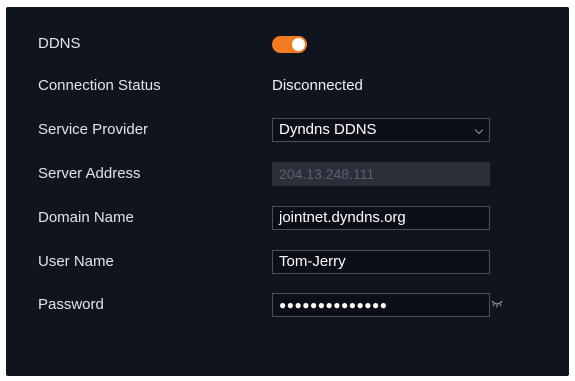 The height and width of the screenshot is (381, 575). I want to click on server-address-label: Server Address, so click(89, 173).